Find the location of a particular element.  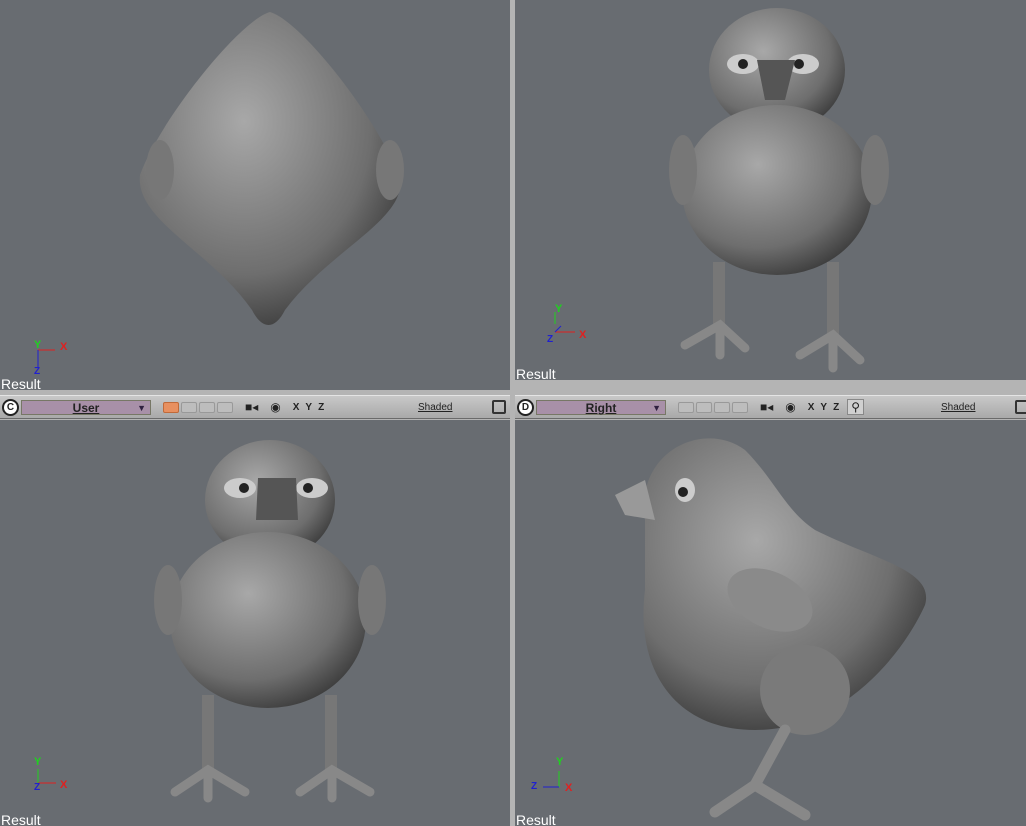

viewport-letter-badge: C is located at coordinates (10, 407).